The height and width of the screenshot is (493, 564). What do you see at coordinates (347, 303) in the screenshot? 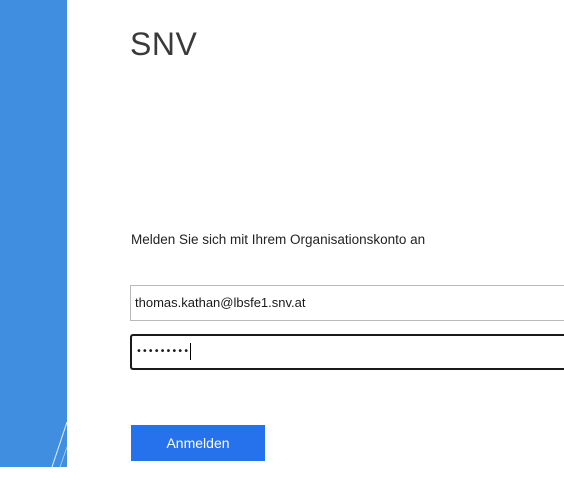
I see `email-field: thomas.kathan@lbsfe1.snv.at` at bounding box center [347, 303].